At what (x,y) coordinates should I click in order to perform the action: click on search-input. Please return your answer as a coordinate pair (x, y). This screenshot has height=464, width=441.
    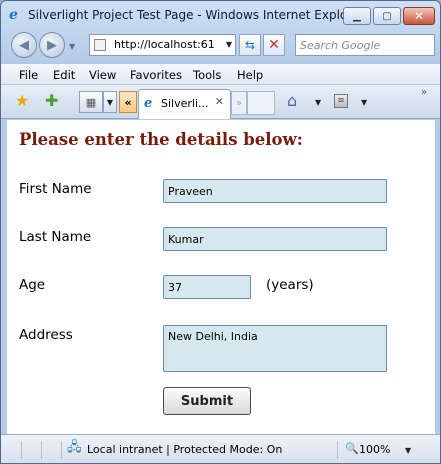
    Looking at the image, I should click on (365, 45).